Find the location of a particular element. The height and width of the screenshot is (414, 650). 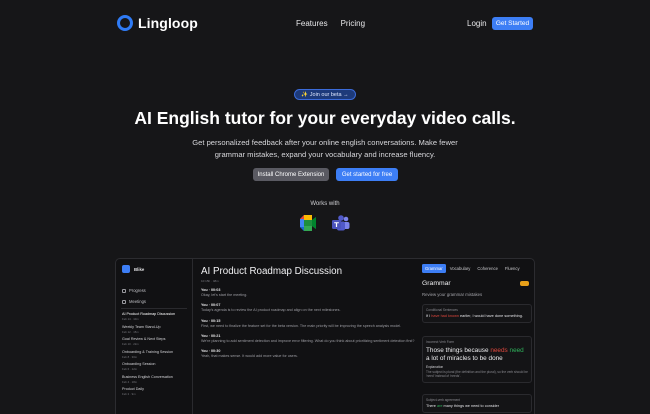

correct-word: need is located at coordinates (516, 350).